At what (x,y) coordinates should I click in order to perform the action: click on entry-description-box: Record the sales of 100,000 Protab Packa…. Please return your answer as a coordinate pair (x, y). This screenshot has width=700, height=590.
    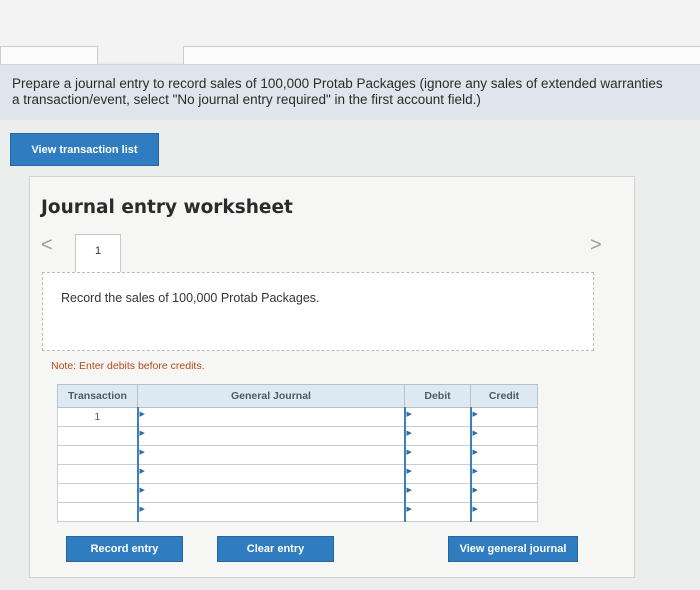
    Looking at the image, I should click on (318, 311).